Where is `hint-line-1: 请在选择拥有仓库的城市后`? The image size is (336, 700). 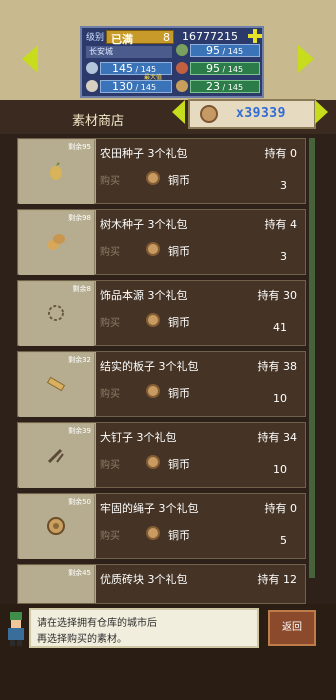 hint-line-1: 请在选择拥有仓库的城市后 is located at coordinates (97, 623).